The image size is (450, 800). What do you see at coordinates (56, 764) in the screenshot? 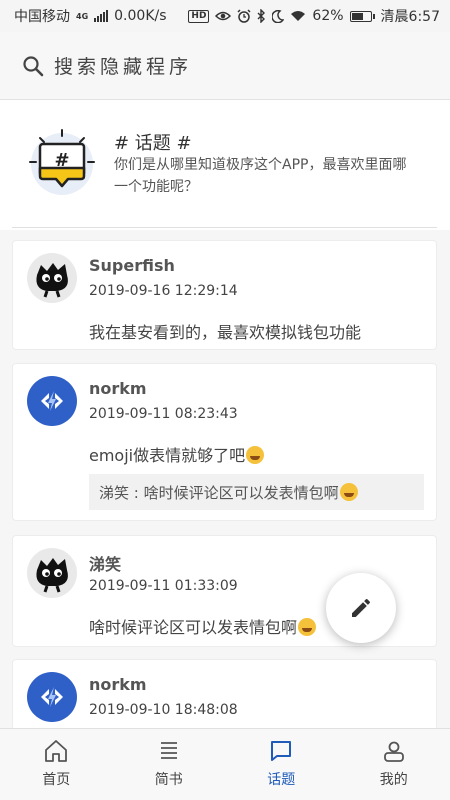
I see `nav-item-home: 首页` at bounding box center [56, 764].